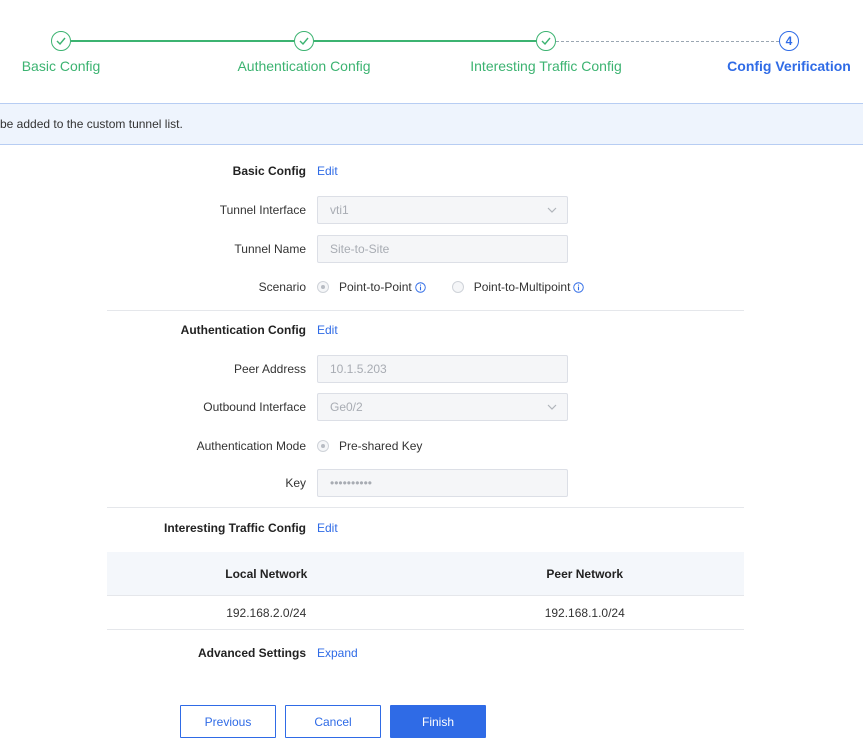 This screenshot has width=863, height=742. I want to click on basic-config-edit-link: Edit, so click(327, 171).